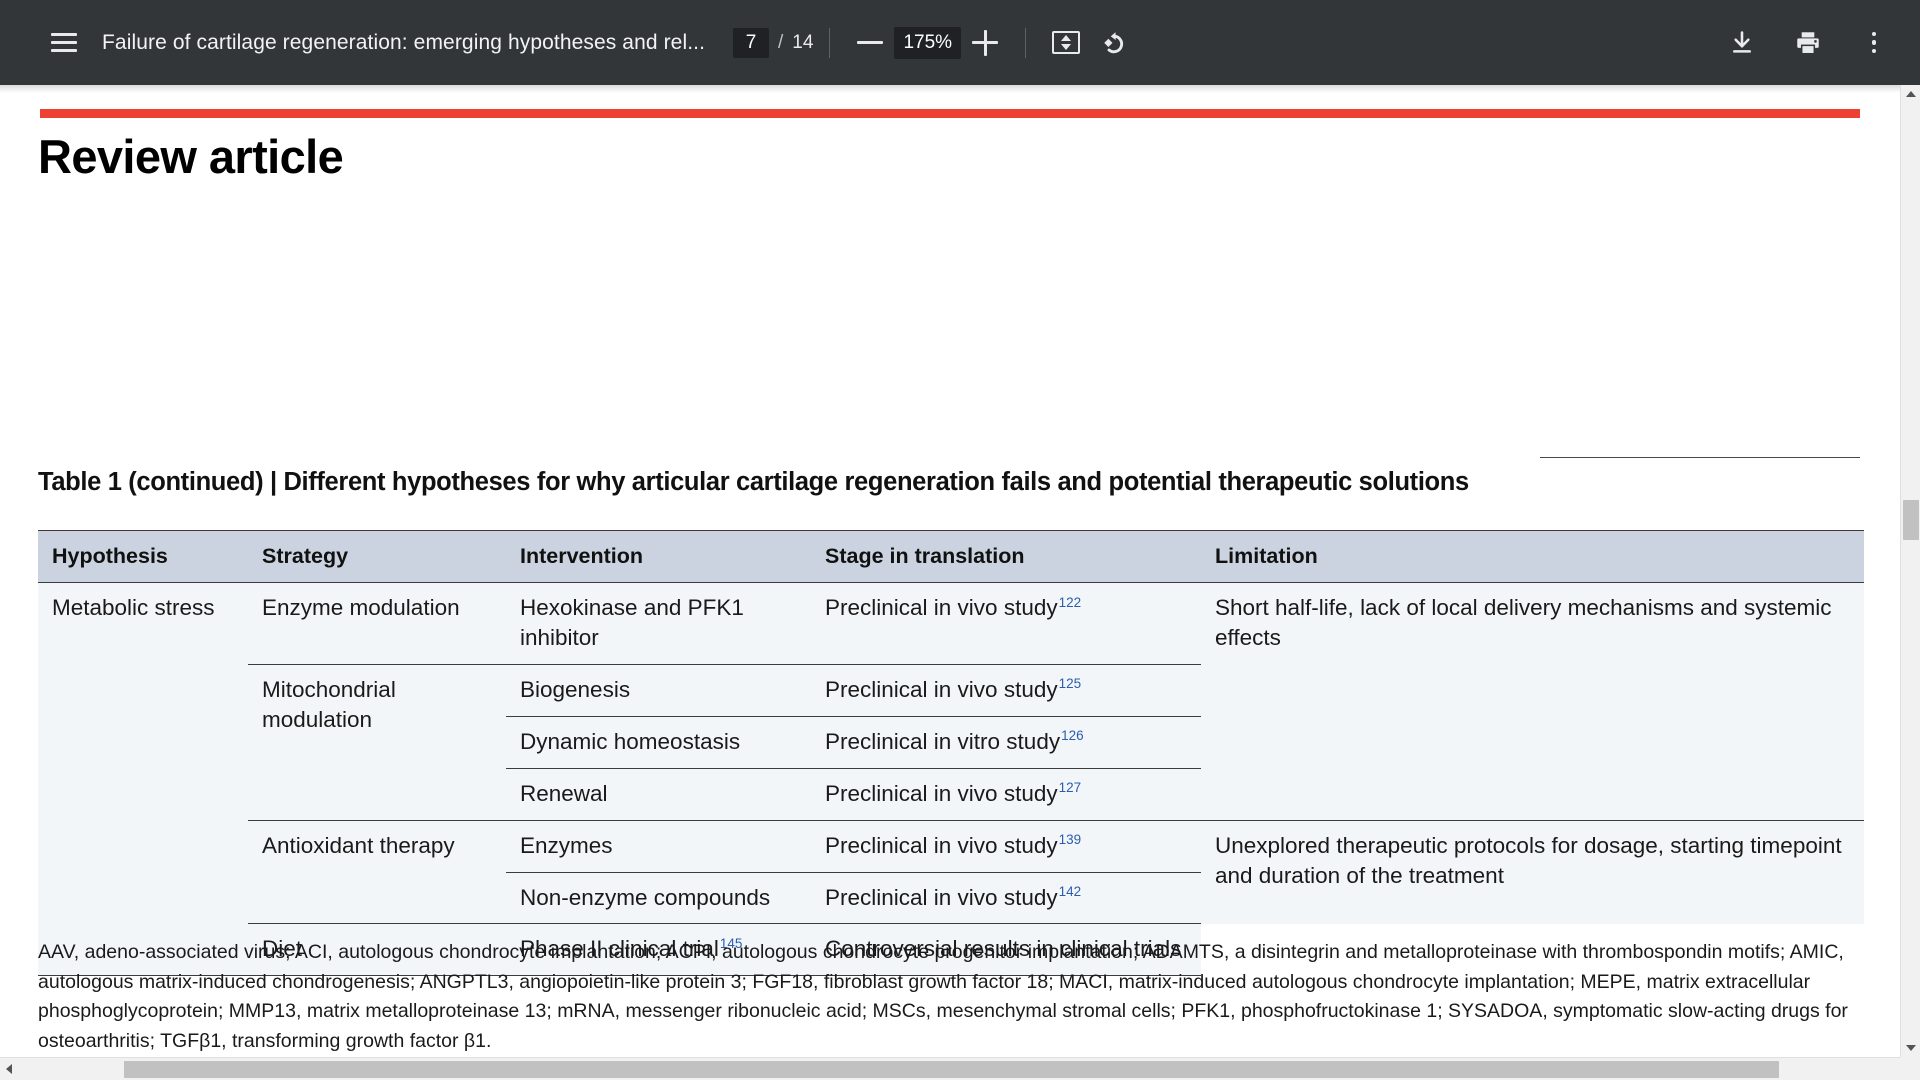  Describe the element at coordinates (1910, 1068) in the screenshot. I see `scrollbar-corner` at that location.